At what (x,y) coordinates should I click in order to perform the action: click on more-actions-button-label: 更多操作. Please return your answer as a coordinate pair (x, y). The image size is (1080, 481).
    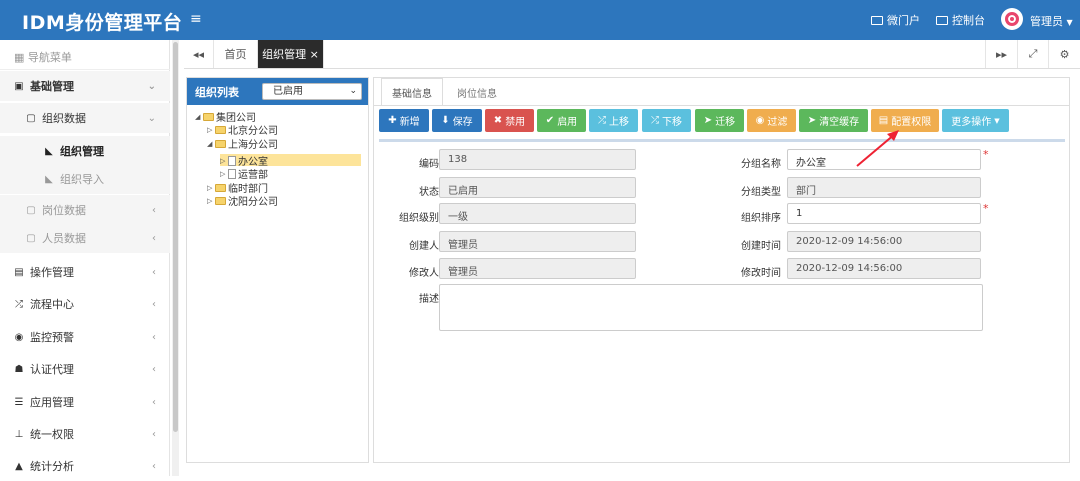
    Looking at the image, I should click on (971, 122).